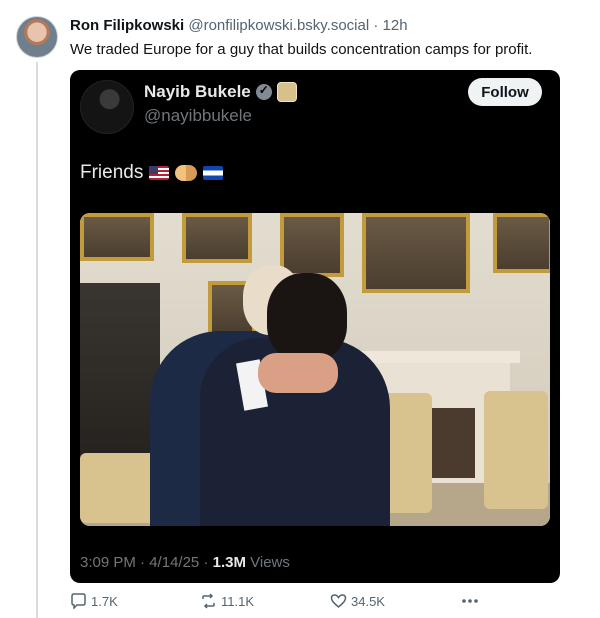  What do you see at coordinates (278, 25) in the screenshot?
I see `author-handle: @ronfilipkowski.bsky.social` at bounding box center [278, 25].